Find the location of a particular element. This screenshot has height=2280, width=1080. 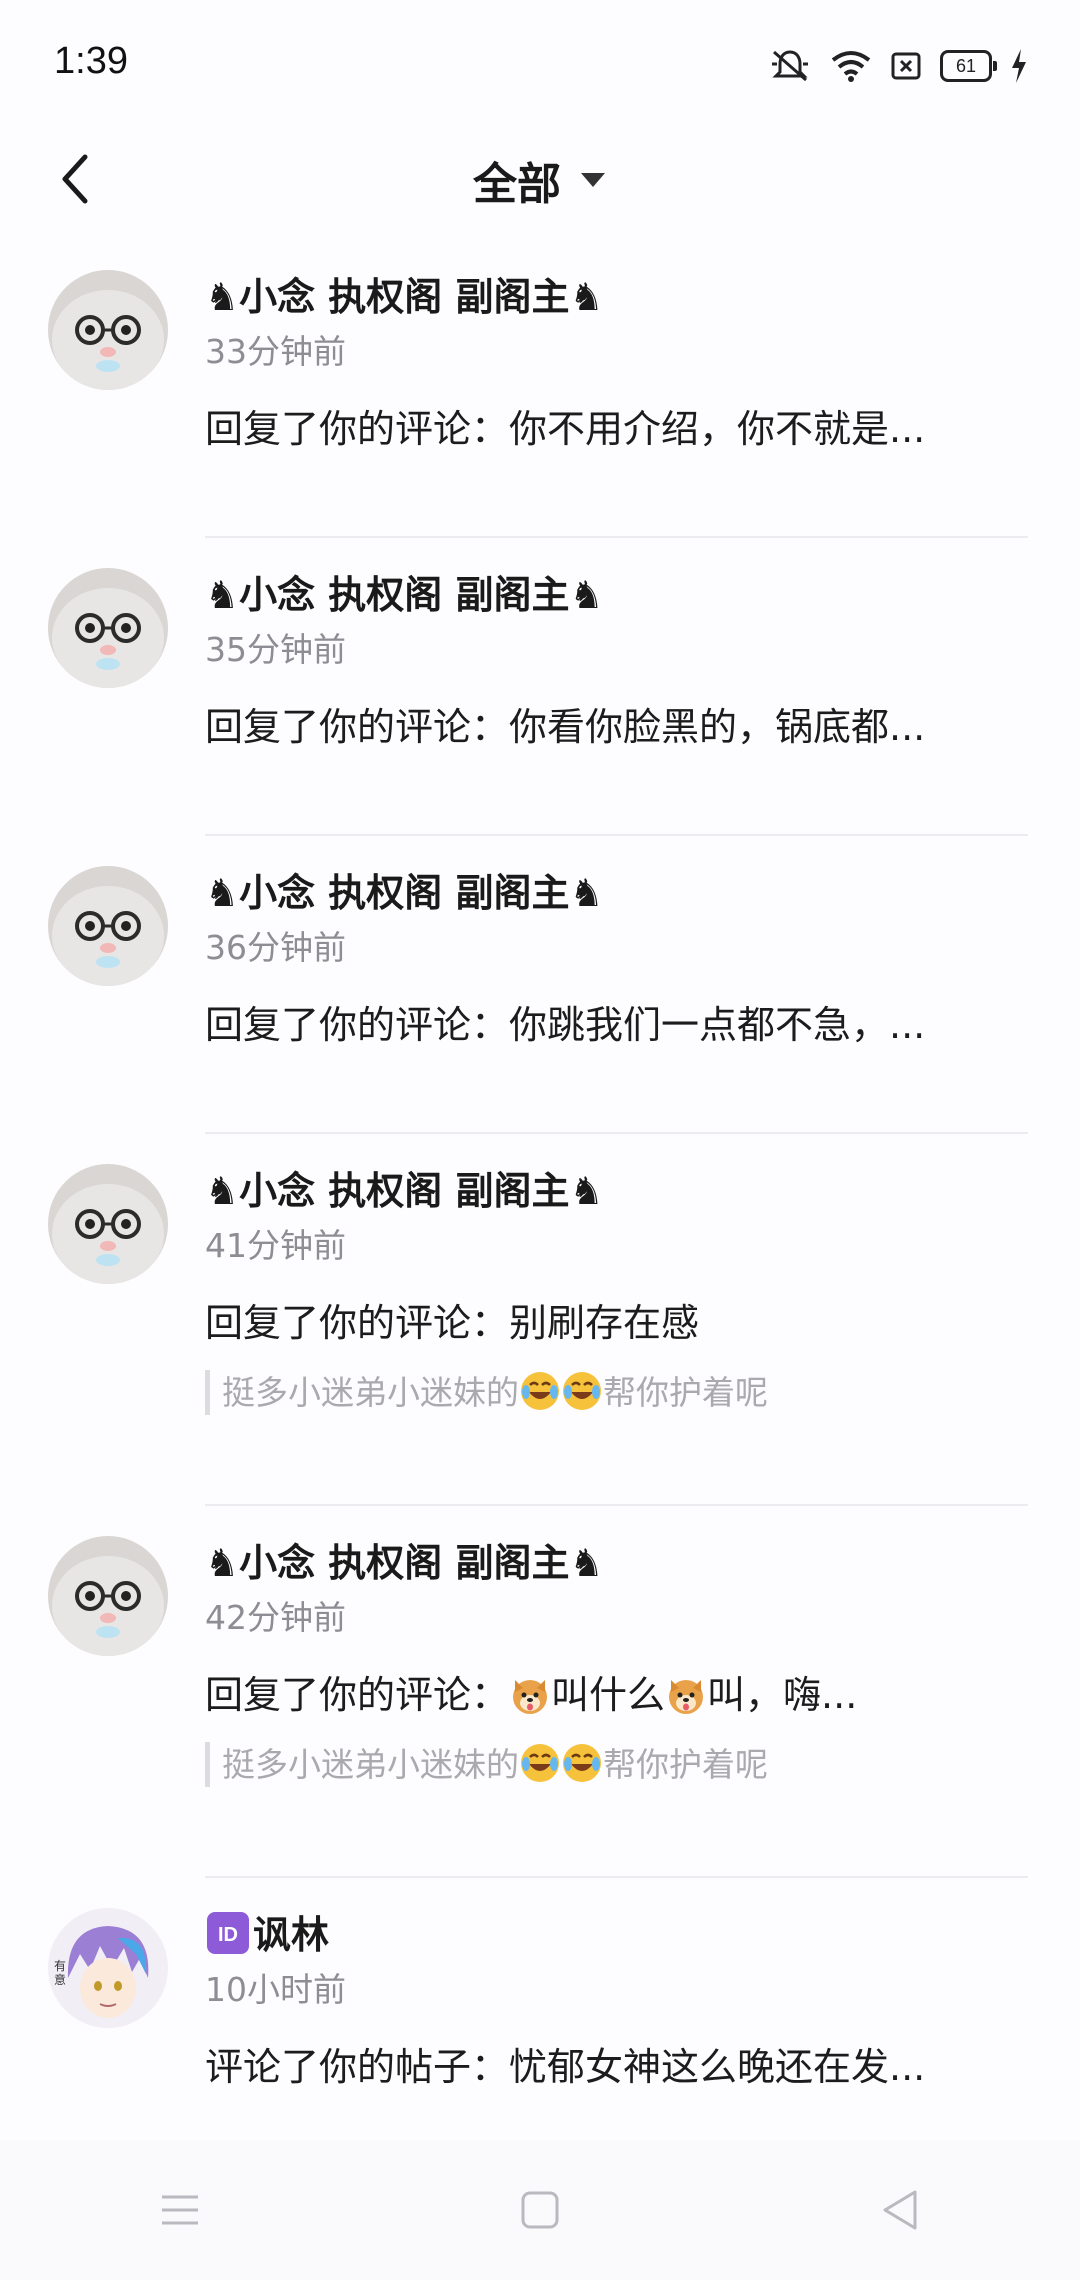

svg-text: 有 is located at coordinates (60, 1966).